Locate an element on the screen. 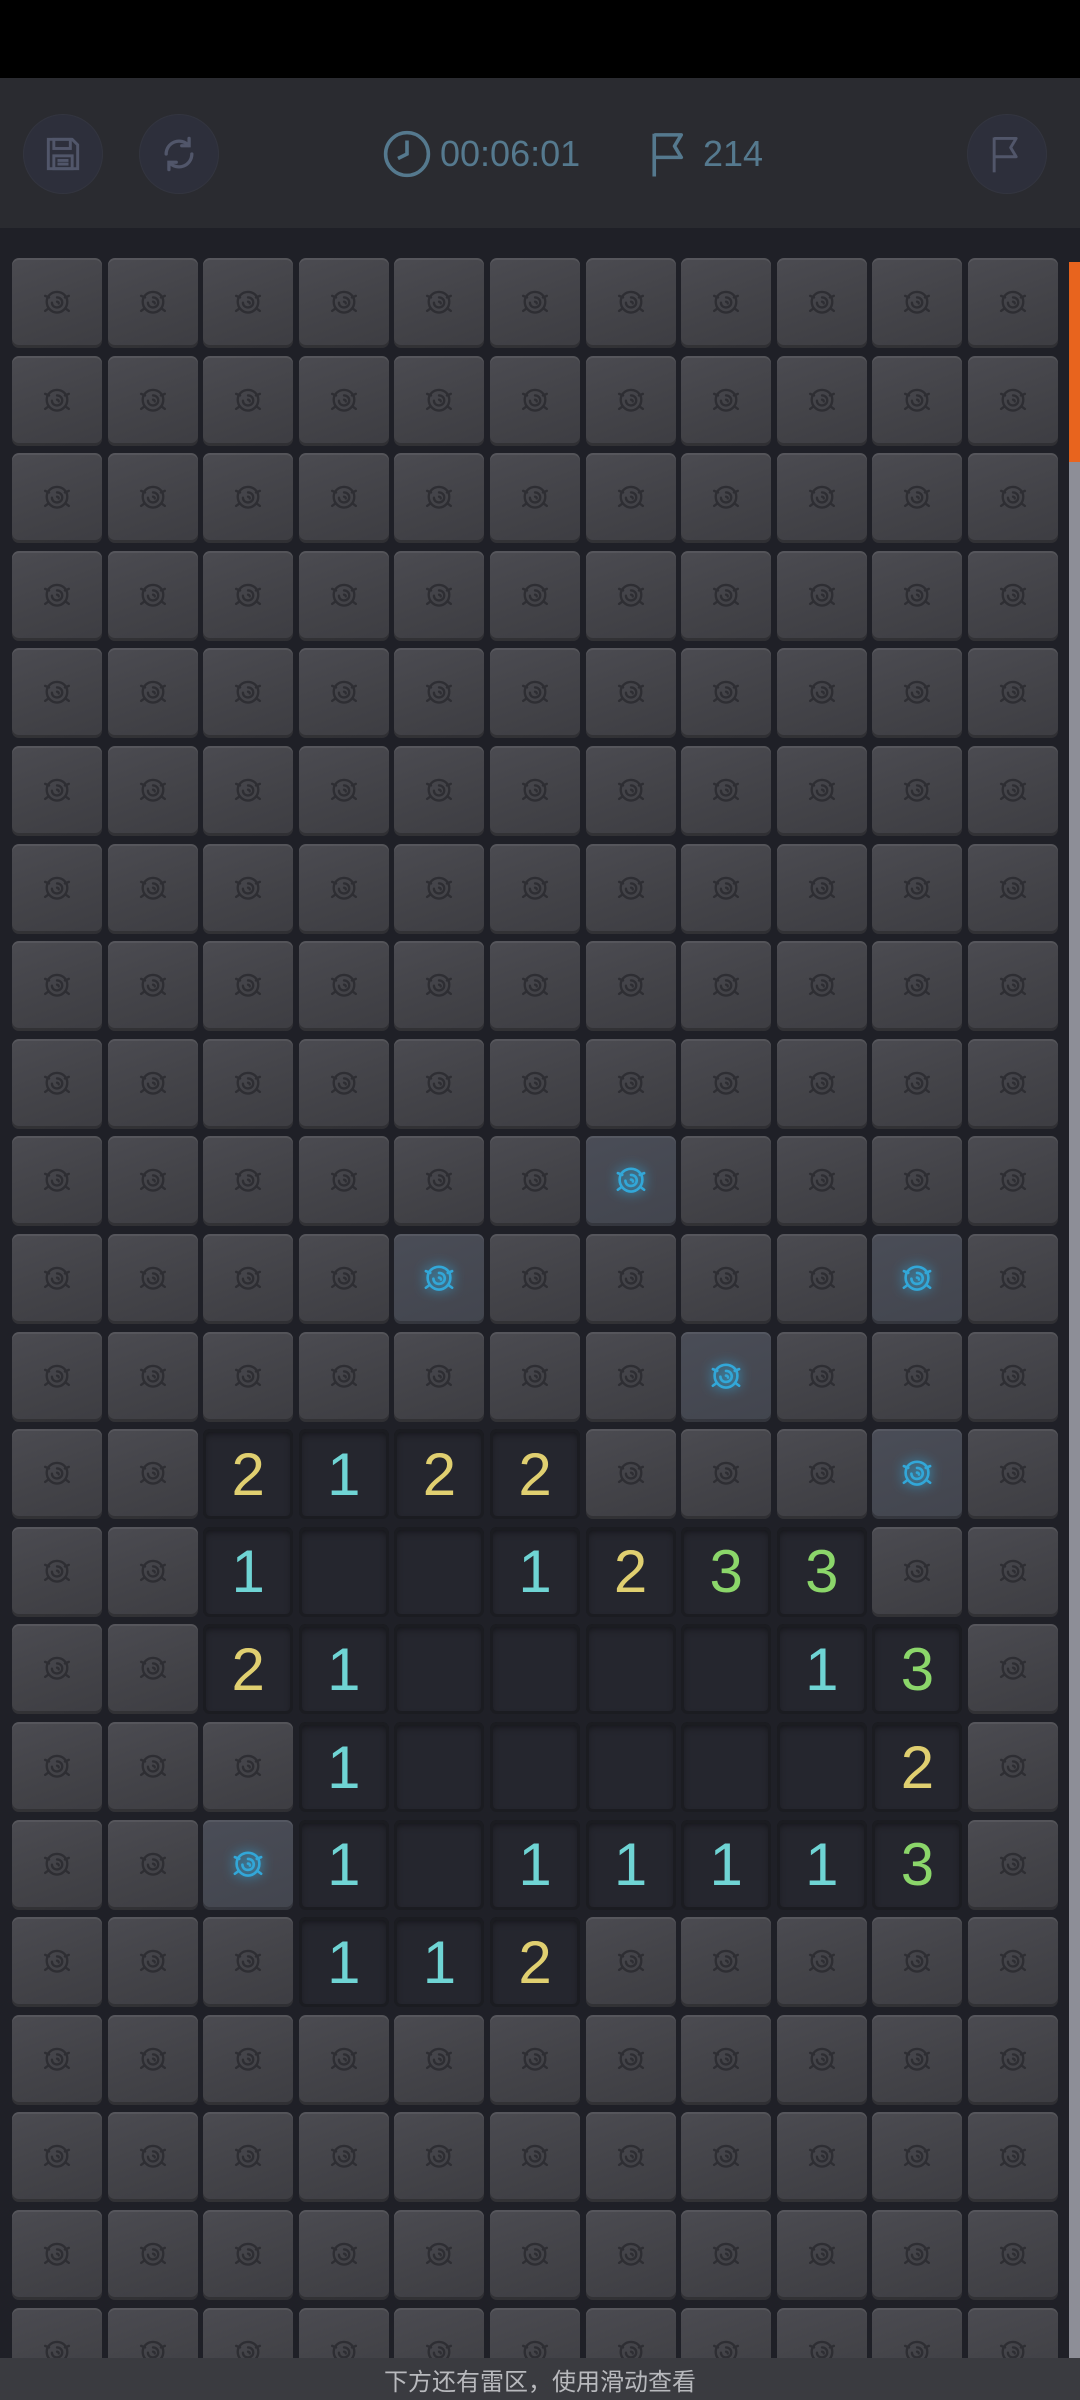 The width and height of the screenshot is (1080, 2400). revealed-number-cell: 3 is located at coordinates (821, 1571).